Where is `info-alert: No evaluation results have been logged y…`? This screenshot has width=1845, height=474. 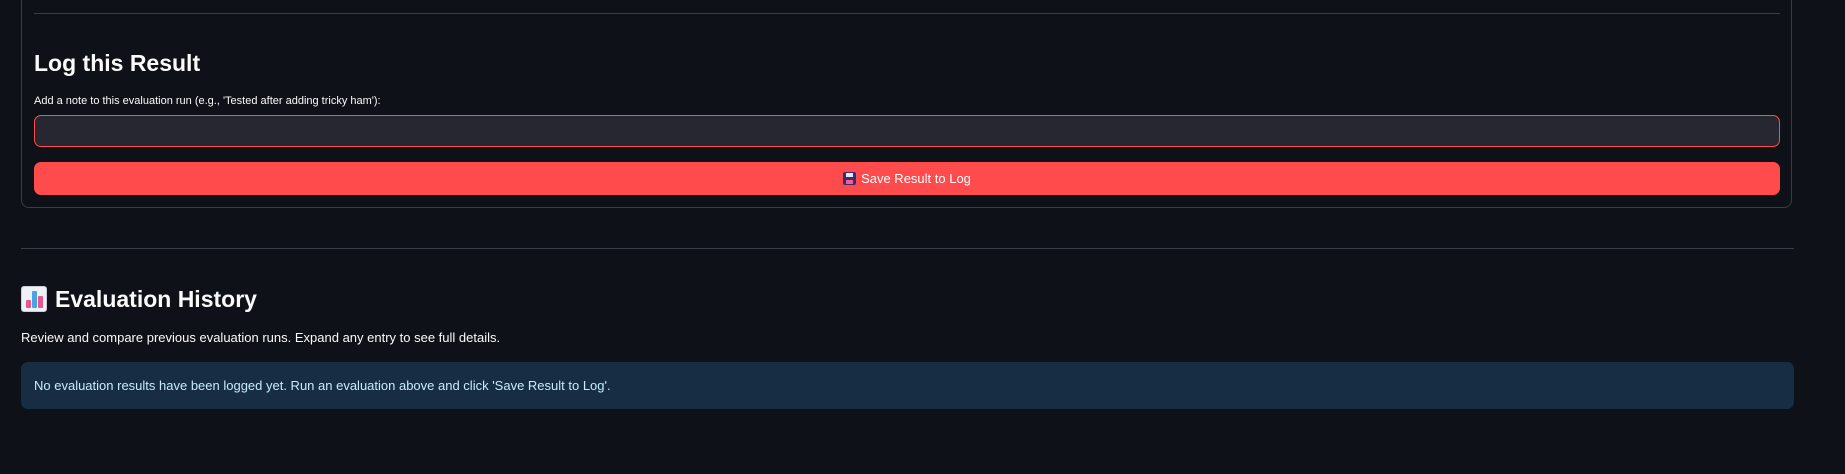 info-alert: No evaluation results have been logged y… is located at coordinates (907, 385).